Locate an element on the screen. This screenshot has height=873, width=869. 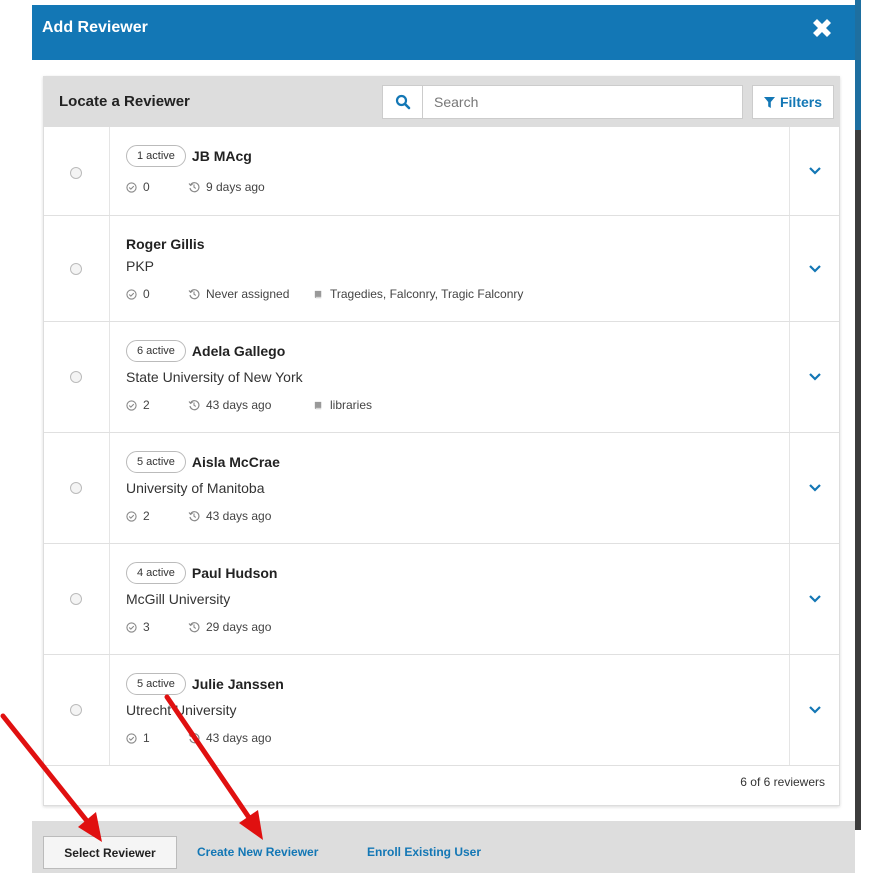
reviewer-row: 1 active JB MAcg 0 9 days ago is located at coordinates (441, 171).